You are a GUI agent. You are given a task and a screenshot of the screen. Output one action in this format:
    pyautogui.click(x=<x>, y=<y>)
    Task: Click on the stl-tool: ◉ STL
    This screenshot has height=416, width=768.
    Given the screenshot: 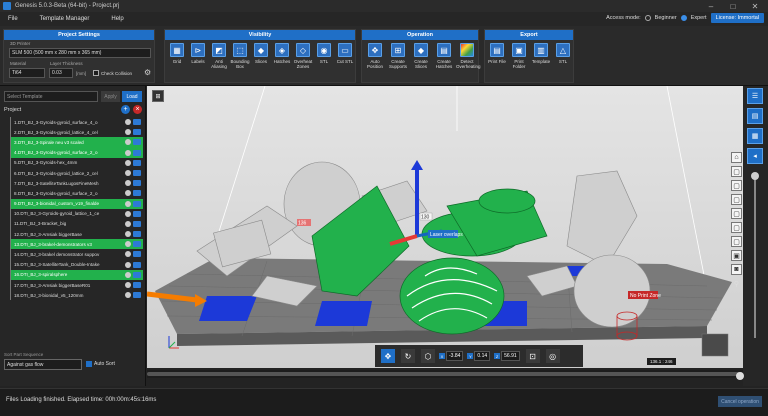 What is the action you would take?
    pyautogui.click(x=324, y=53)
    